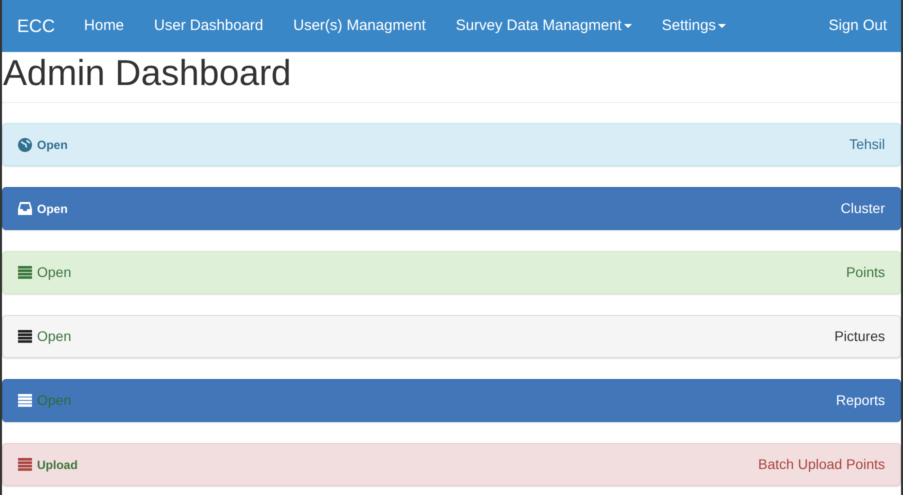  Describe the element at coordinates (543, 26) in the screenshot. I see `nav-dropdown: Survey Data Managment` at that location.